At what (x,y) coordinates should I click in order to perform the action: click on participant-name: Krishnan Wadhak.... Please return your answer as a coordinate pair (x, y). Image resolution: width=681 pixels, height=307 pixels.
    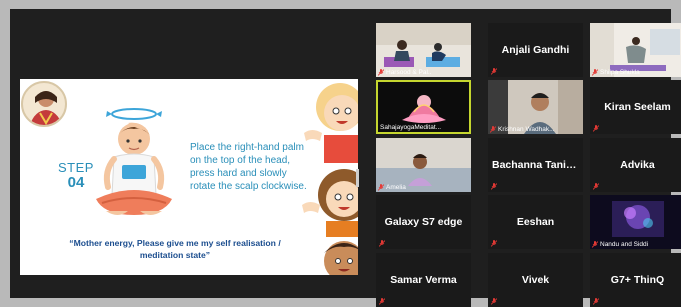
    Looking at the image, I should click on (526, 129).